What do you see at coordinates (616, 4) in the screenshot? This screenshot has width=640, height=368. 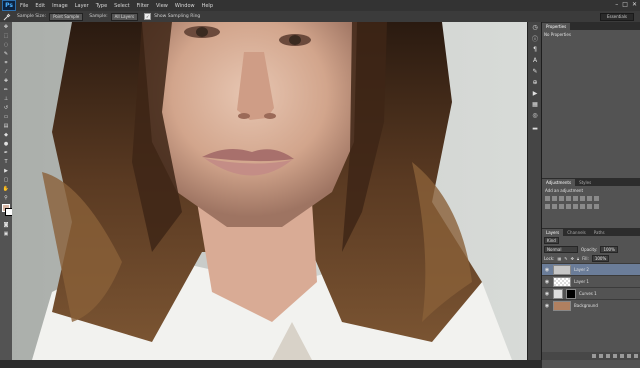 I see `minimize-icon: –` at bounding box center [616, 4].